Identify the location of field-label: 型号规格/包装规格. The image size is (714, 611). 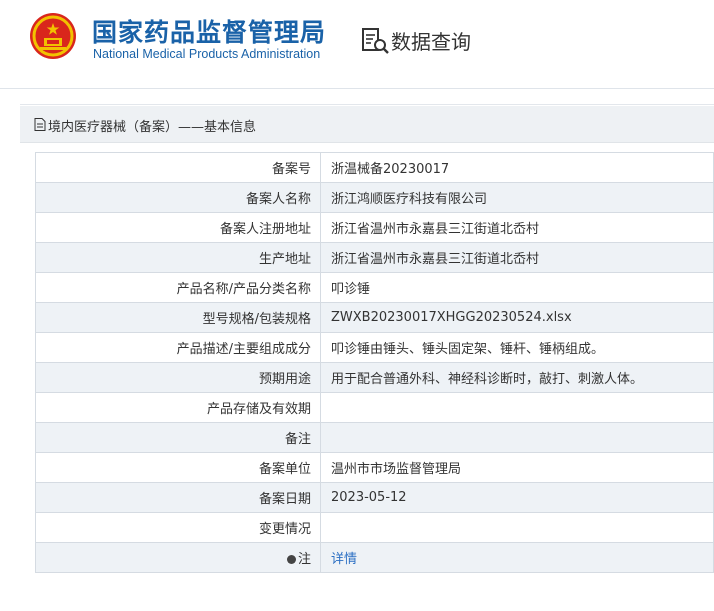
(178, 317).